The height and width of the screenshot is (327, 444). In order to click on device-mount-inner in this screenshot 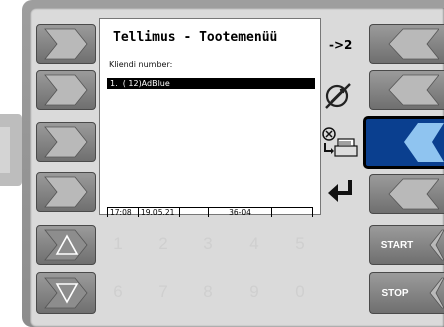, I will do `click(5, 150)`.